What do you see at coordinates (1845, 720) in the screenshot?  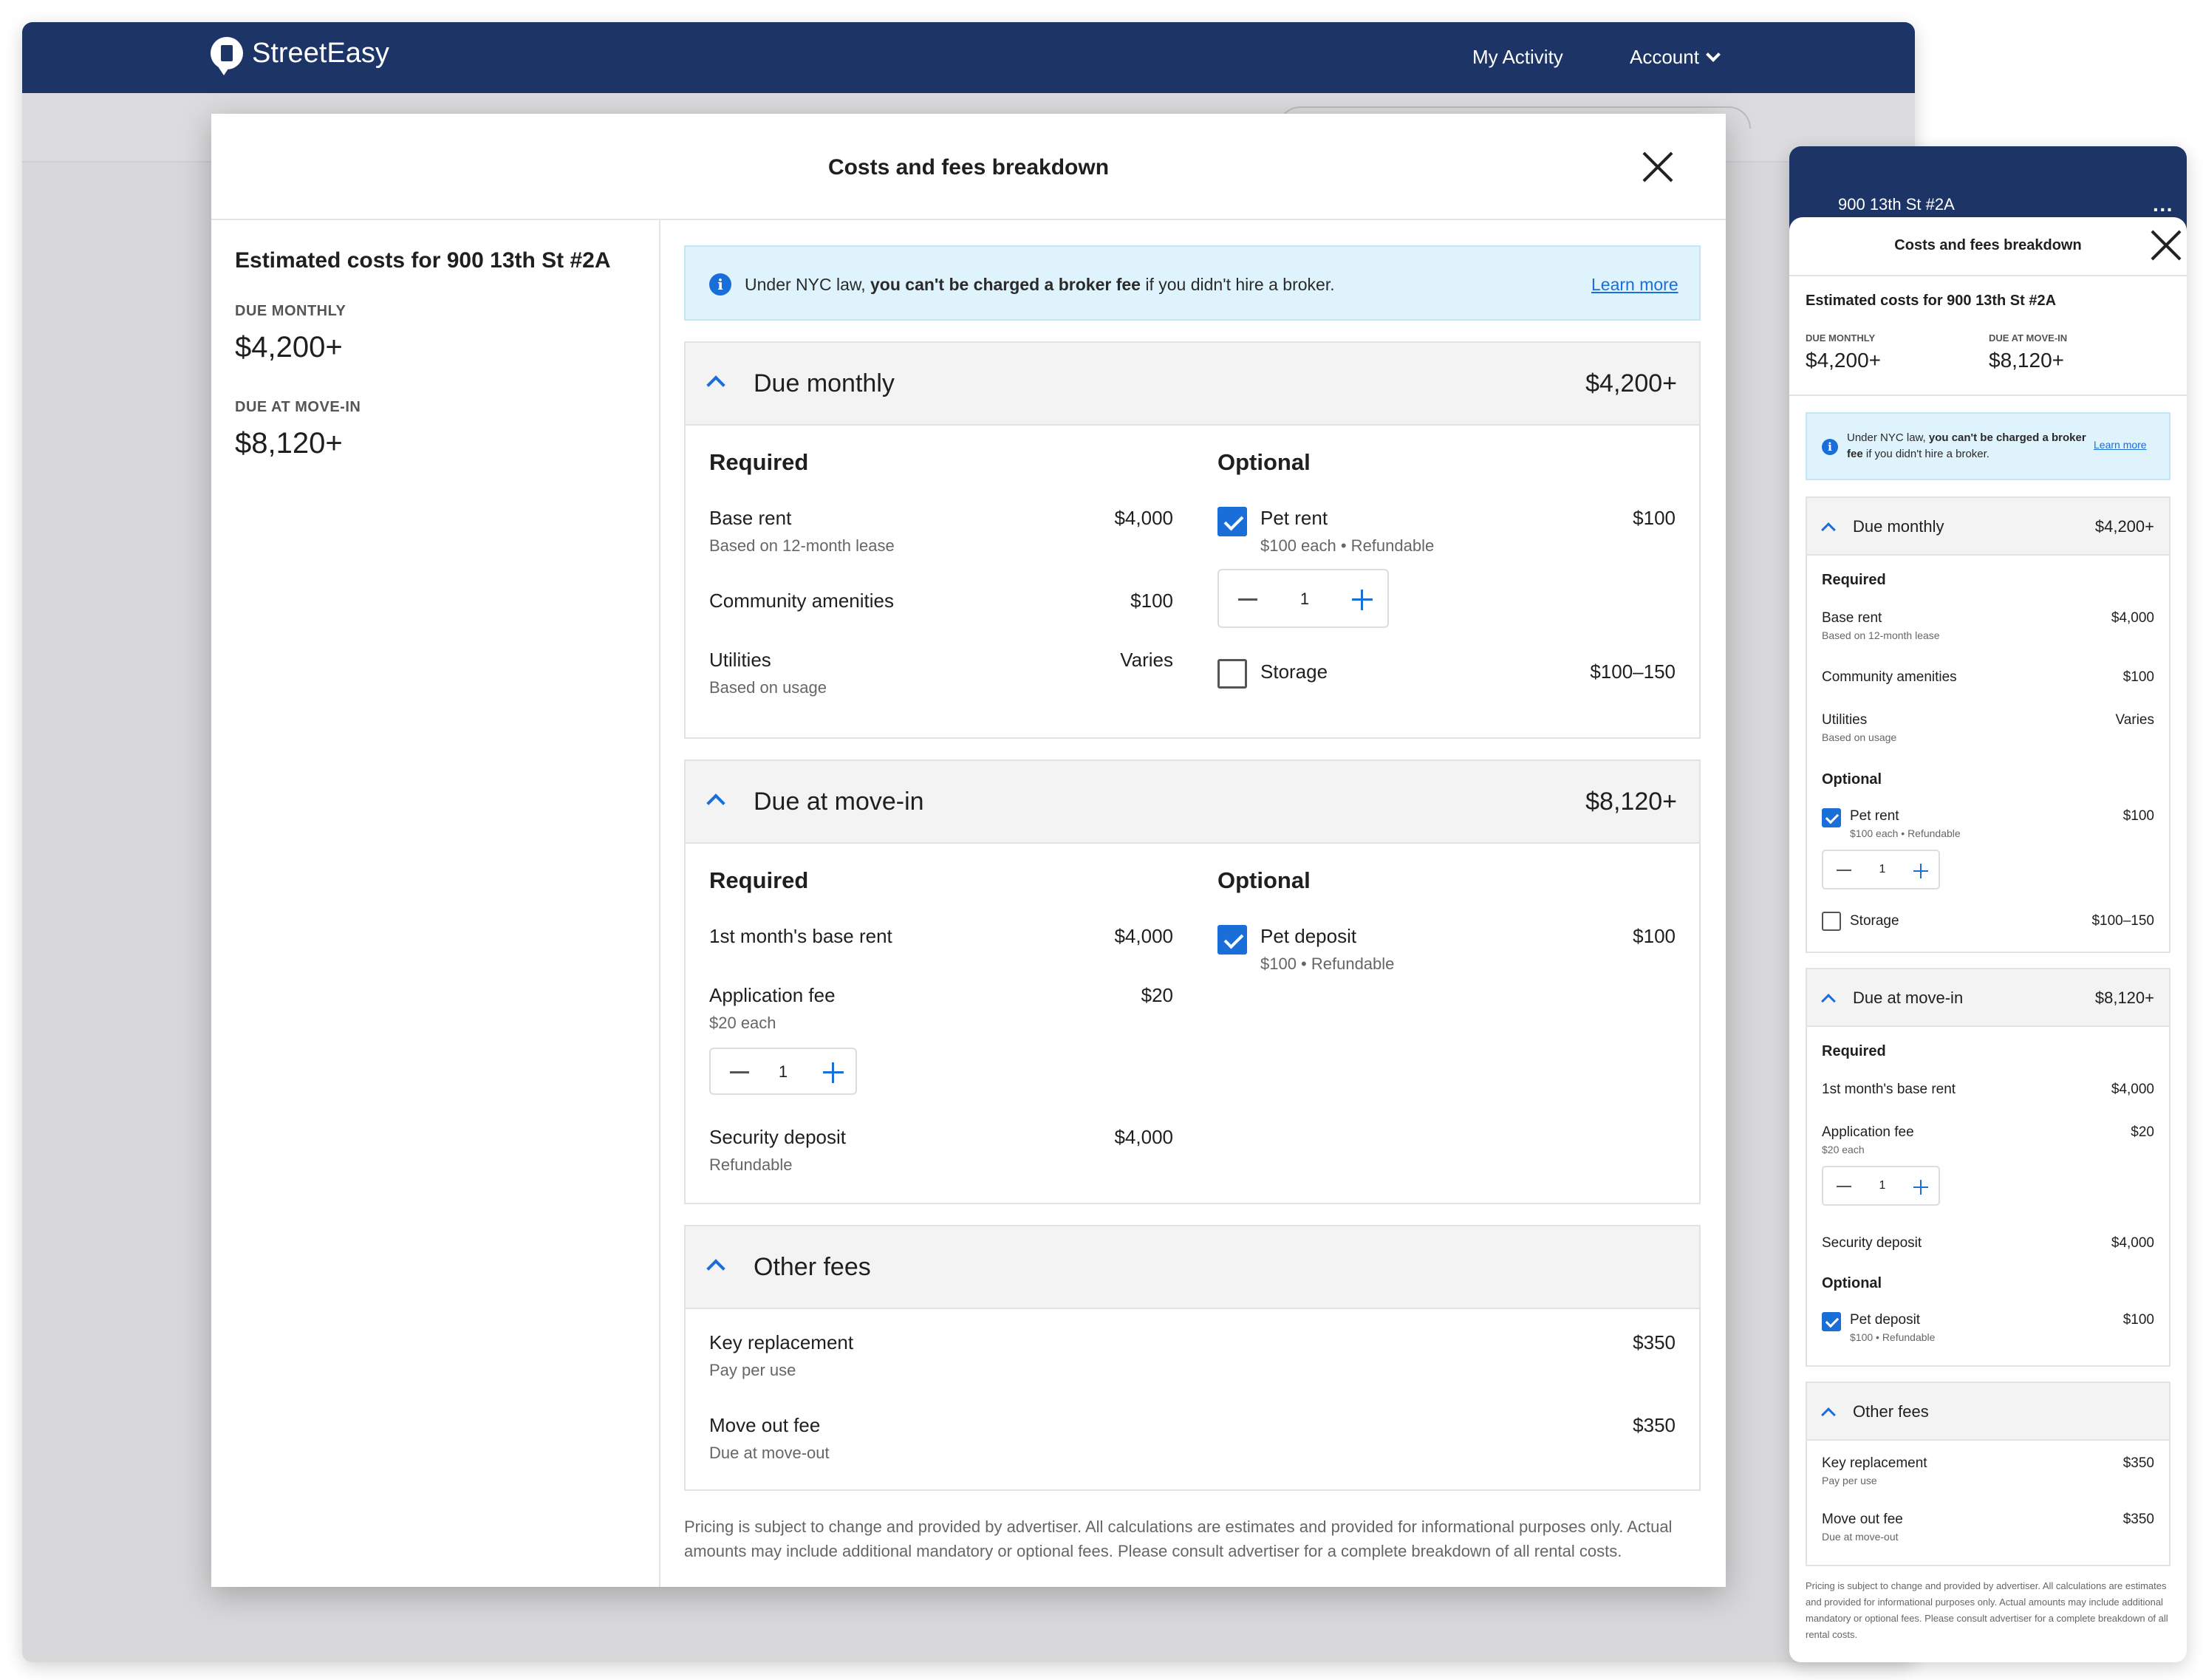 I see `item-name: Utilities` at bounding box center [1845, 720].